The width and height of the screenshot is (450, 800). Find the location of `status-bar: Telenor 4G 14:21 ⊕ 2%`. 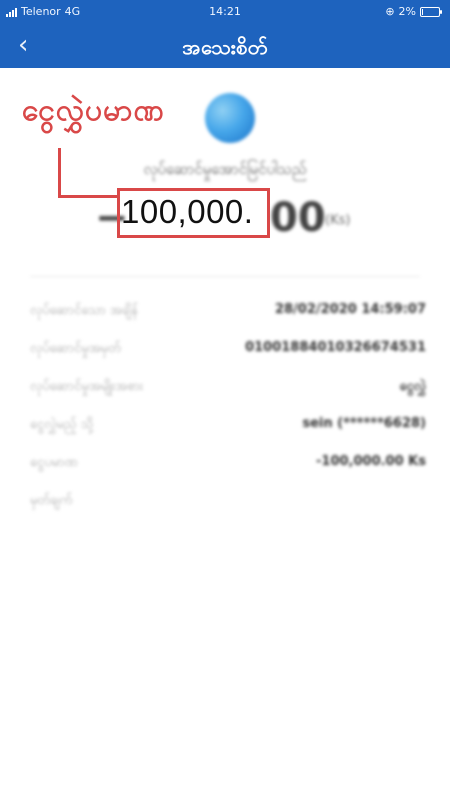

status-bar: Telenor 4G 14:21 ⊕ 2% is located at coordinates (225, 11).